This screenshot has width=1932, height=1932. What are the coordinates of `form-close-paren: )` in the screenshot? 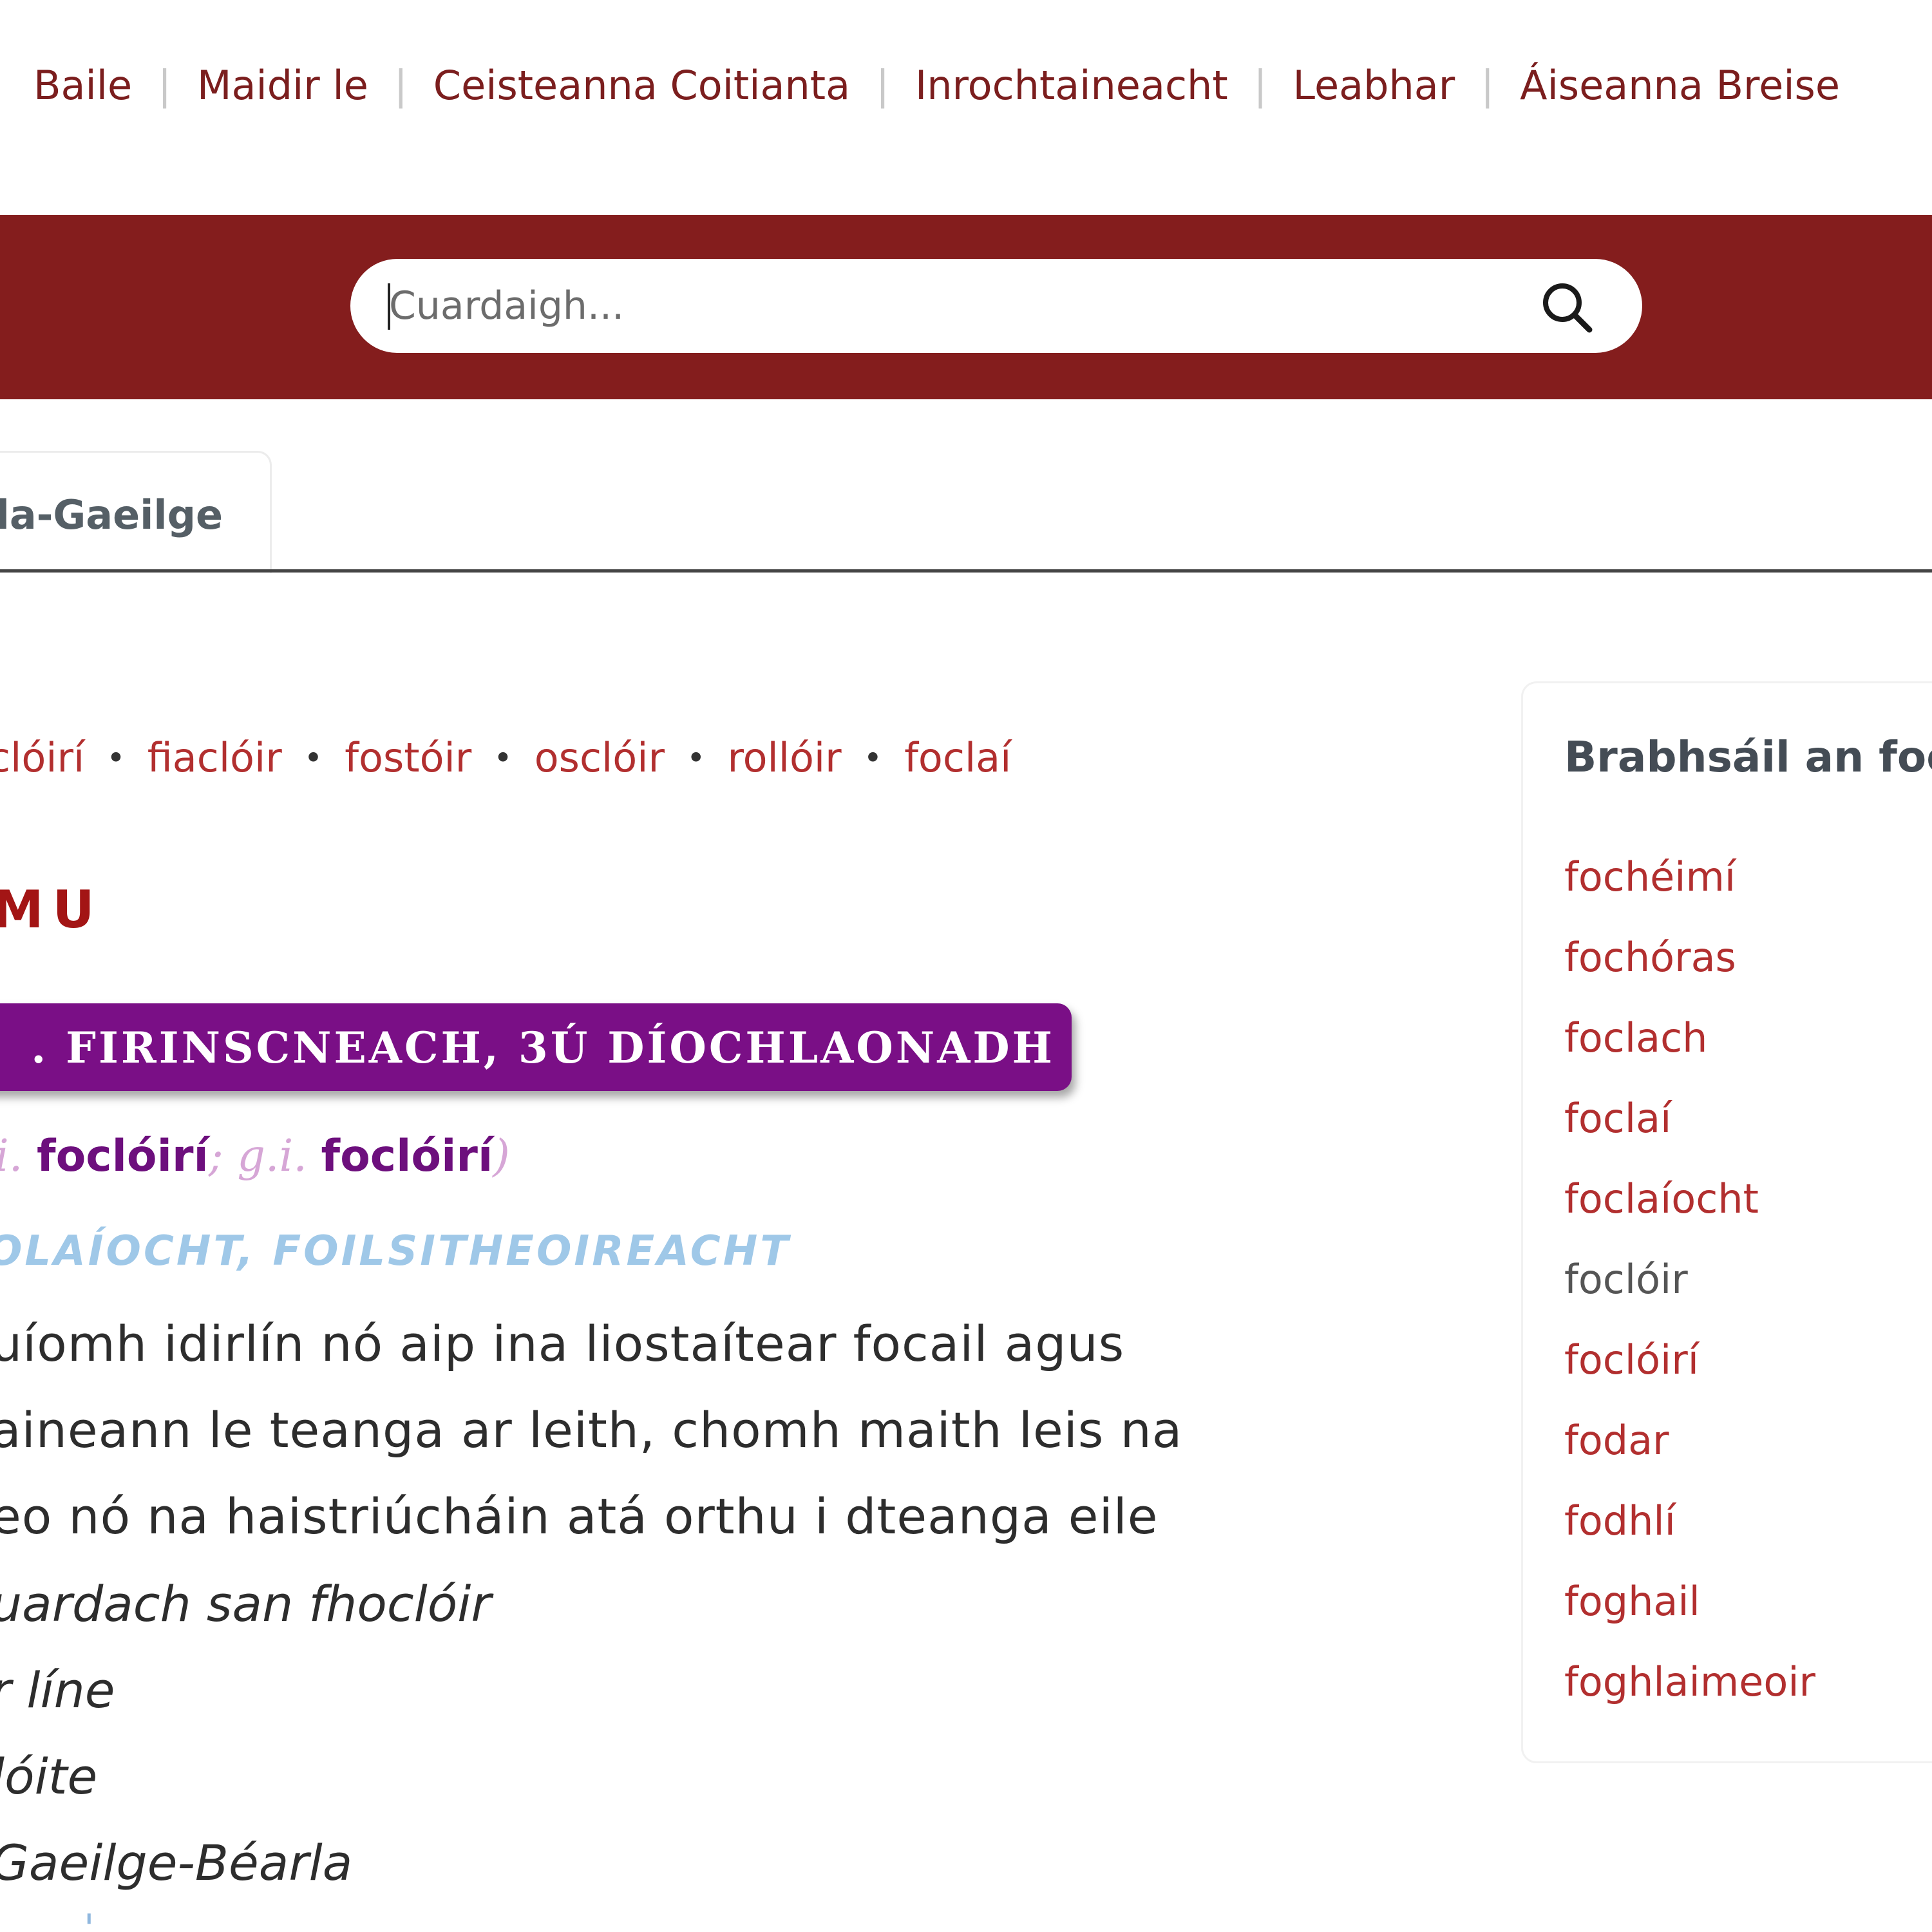 It's located at (501, 1157).